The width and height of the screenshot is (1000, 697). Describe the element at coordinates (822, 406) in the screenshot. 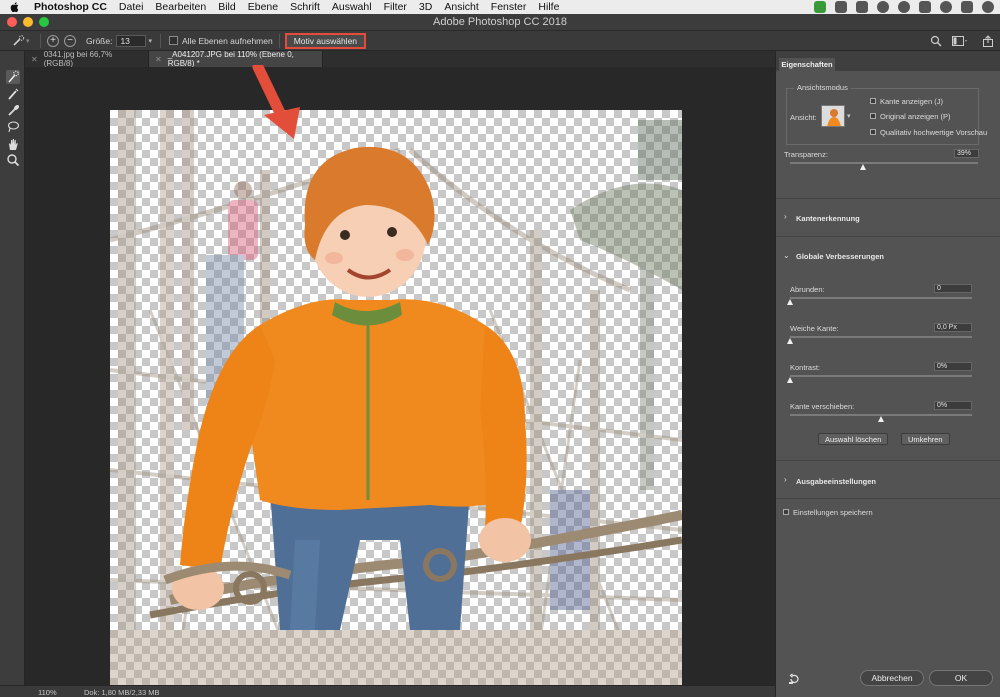

I see `shift-edge-label: Kante verschieben:` at that location.